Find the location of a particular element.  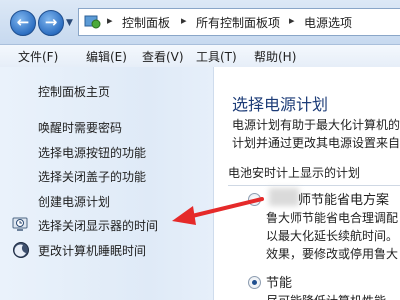

plan-description-line: 以最大化延长续航时间。 is located at coordinates (332, 236).